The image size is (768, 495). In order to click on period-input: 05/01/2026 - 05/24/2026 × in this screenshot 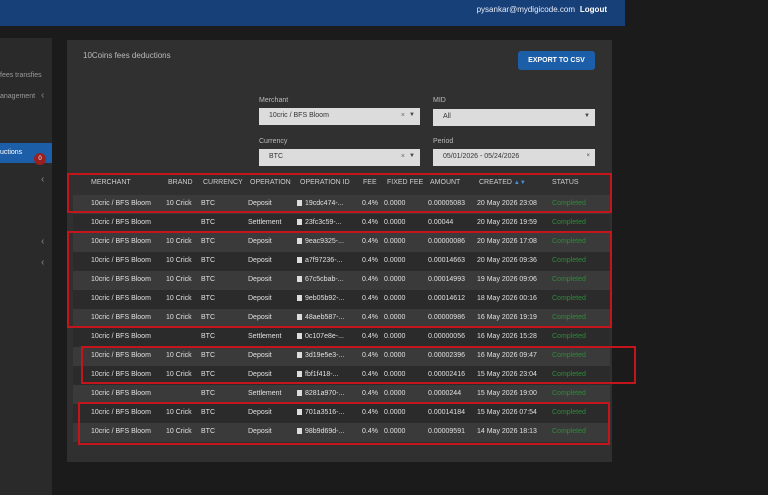, I will do `click(514, 157)`.